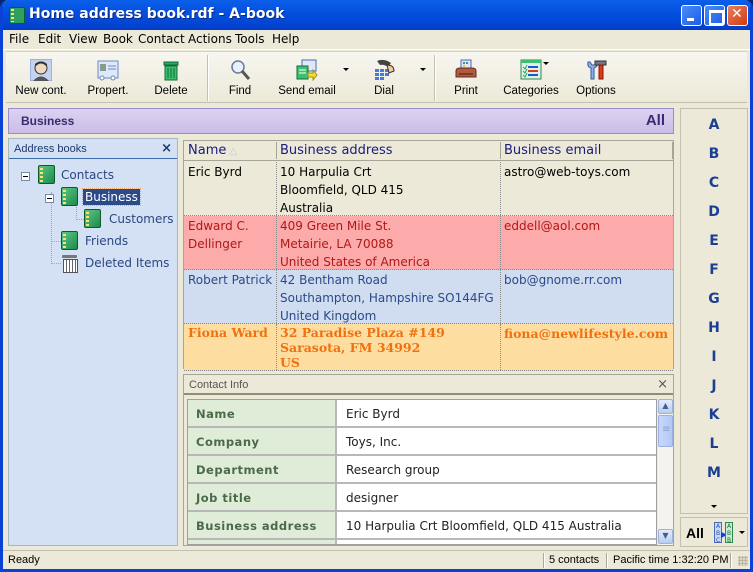 This screenshot has width=753, height=572. Describe the element at coordinates (714, 386) in the screenshot. I see `alphabet-letter-j: J` at that location.